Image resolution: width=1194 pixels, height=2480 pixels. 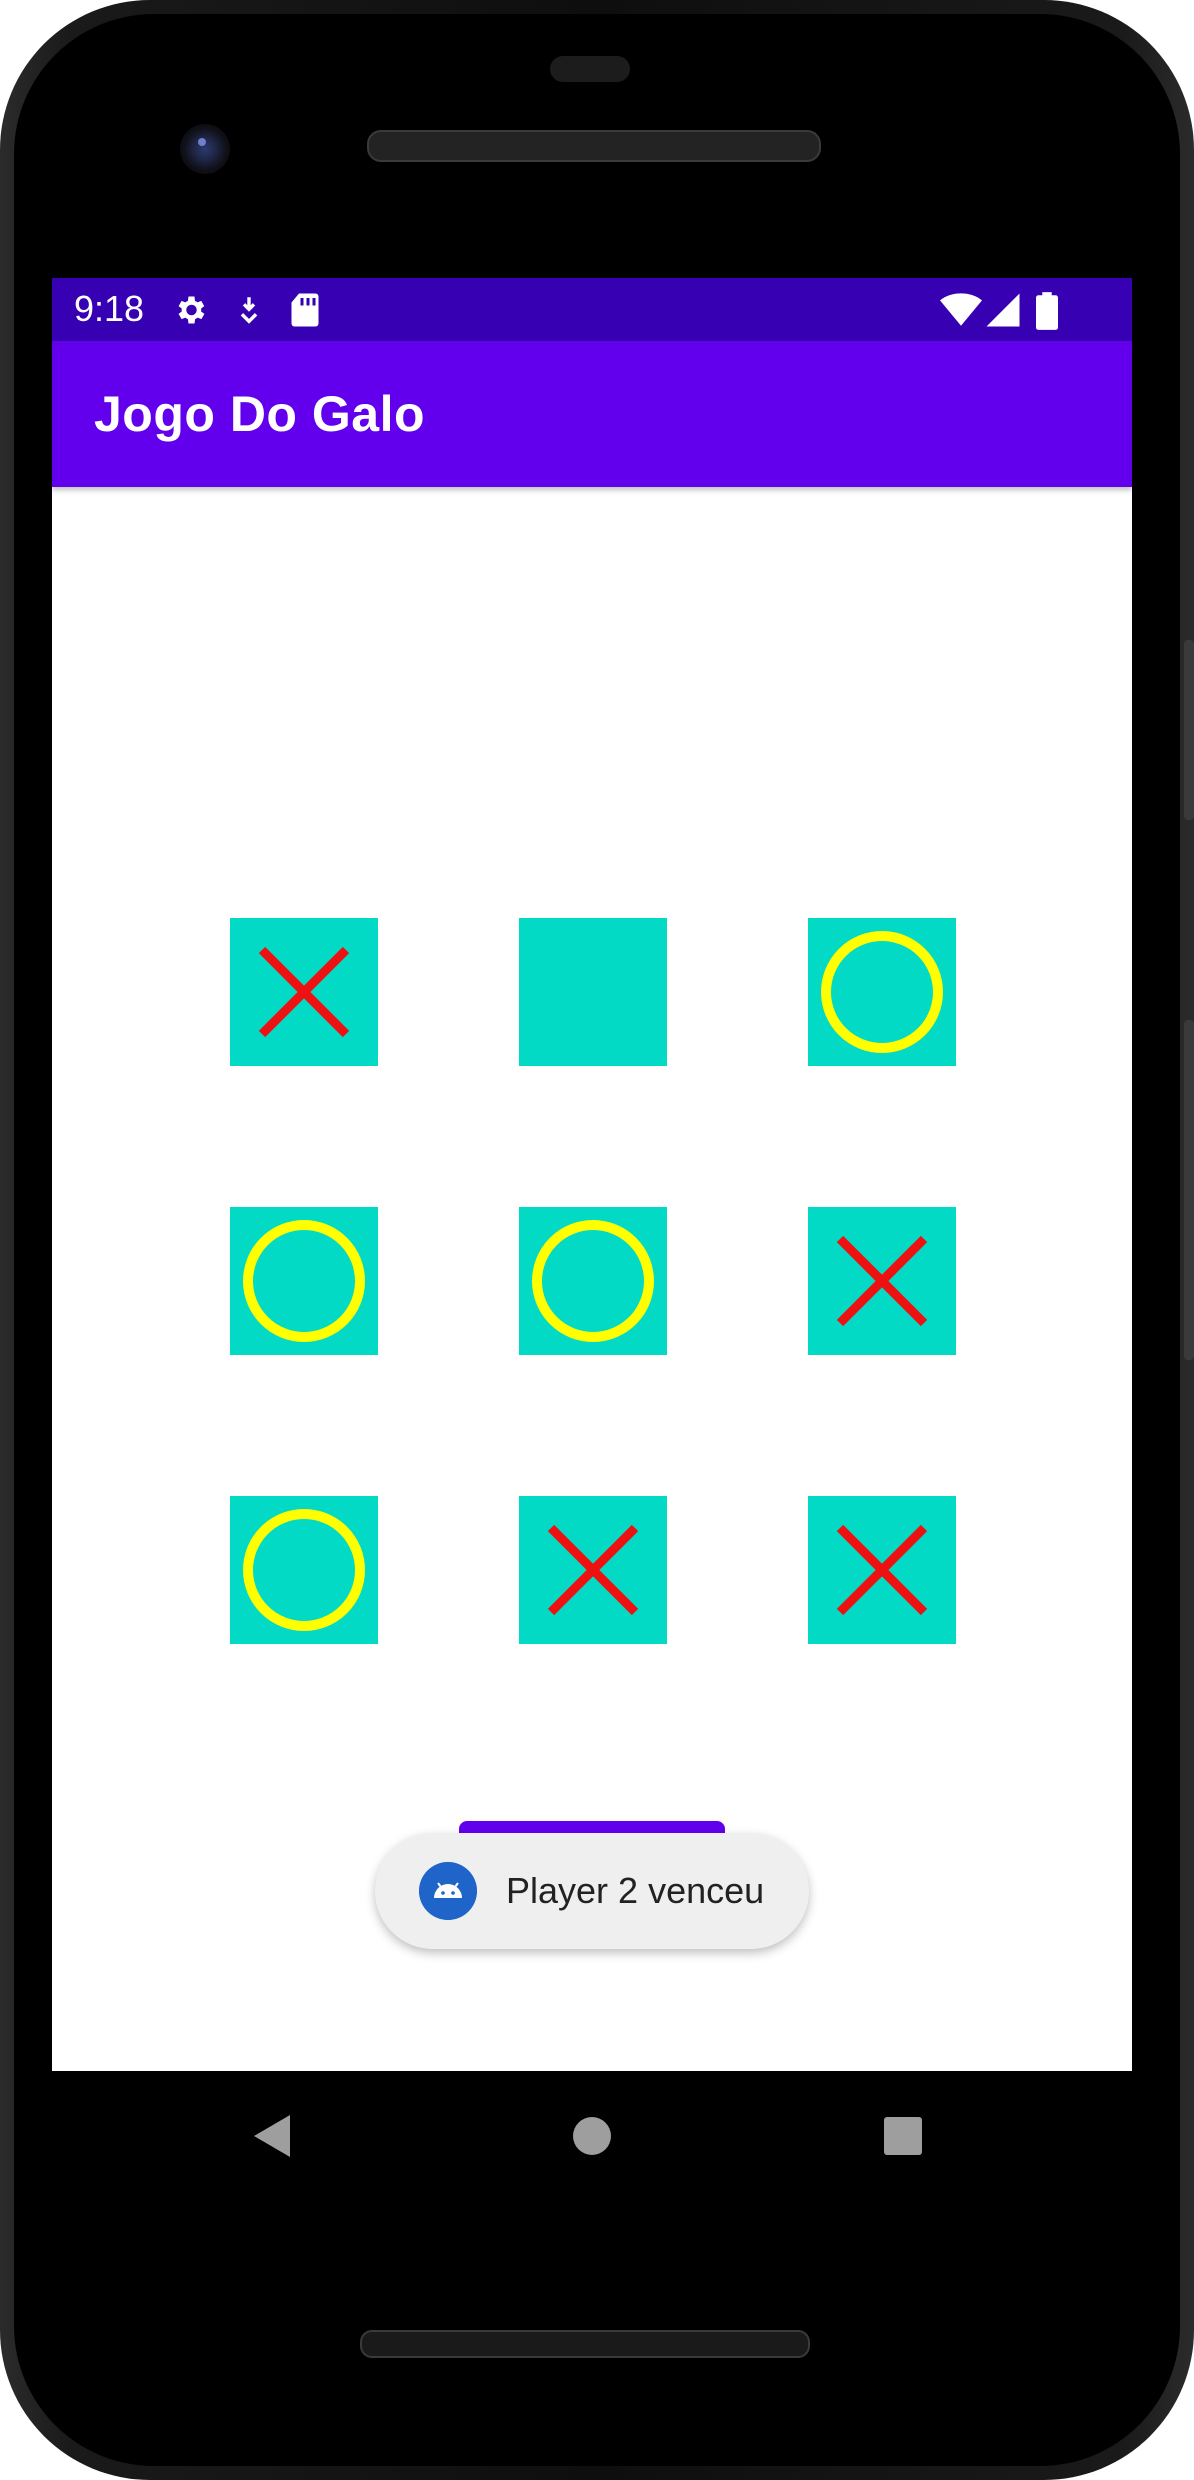 What do you see at coordinates (191, 310) in the screenshot?
I see `gear-icon` at bounding box center [191, 310].